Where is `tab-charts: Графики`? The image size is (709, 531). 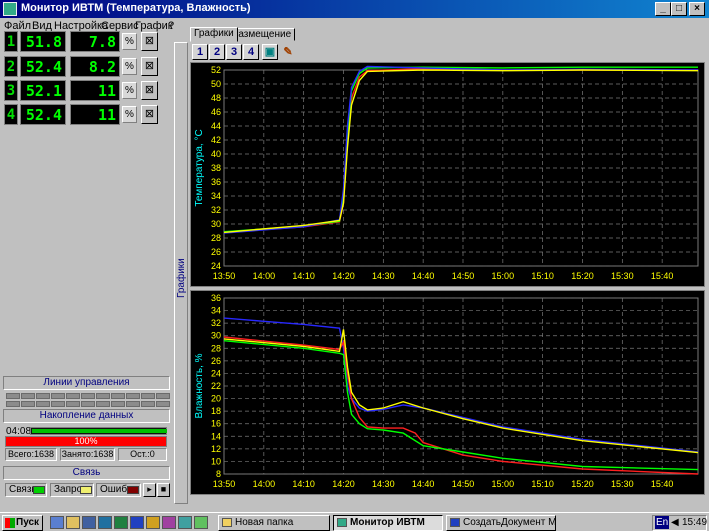
tab-charts: Графики is located at coordinates (214, 34).